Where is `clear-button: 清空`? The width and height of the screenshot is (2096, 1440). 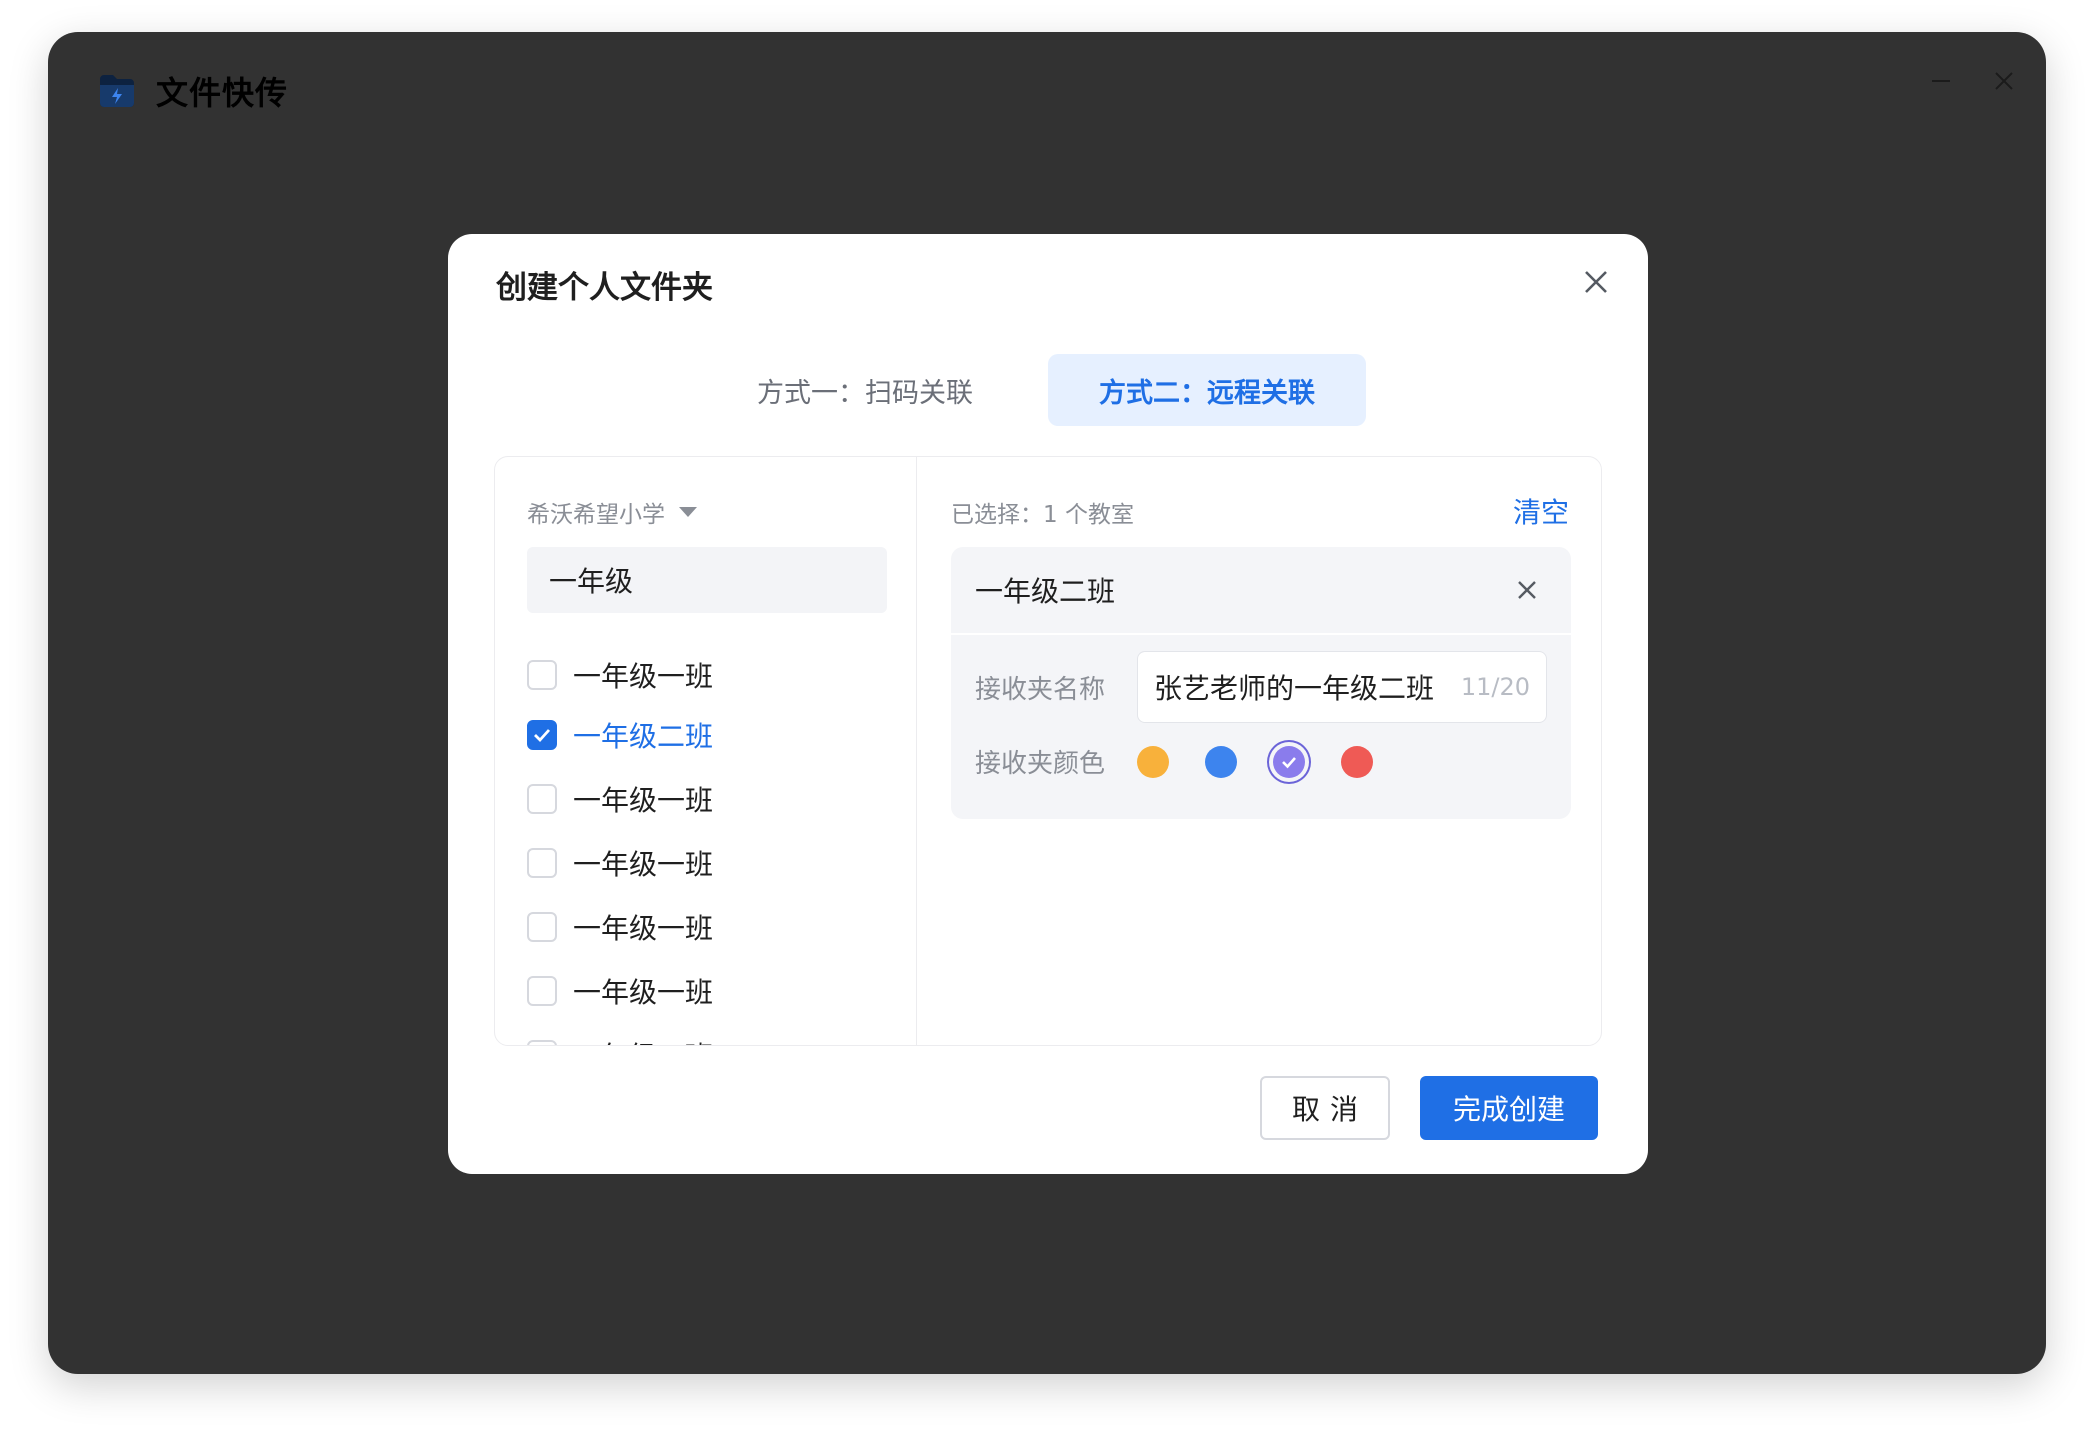 clear-button: 清空 is located at coordinates (1541, 511).